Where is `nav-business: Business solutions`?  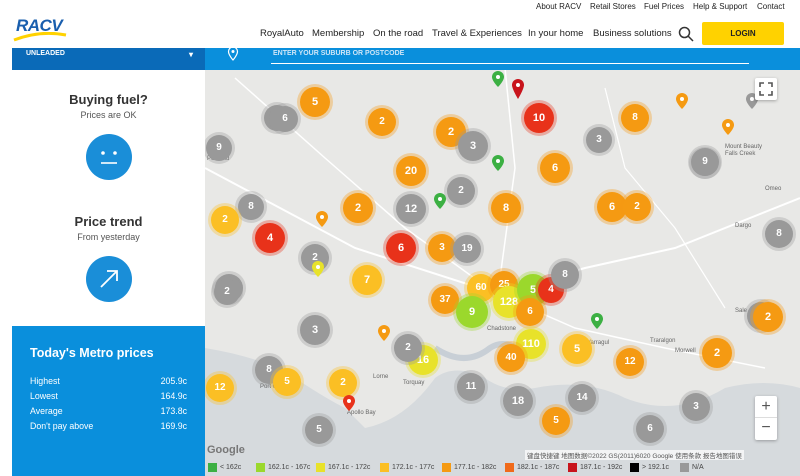
nav-business: Business solutions is located at coordinates (632, 33).